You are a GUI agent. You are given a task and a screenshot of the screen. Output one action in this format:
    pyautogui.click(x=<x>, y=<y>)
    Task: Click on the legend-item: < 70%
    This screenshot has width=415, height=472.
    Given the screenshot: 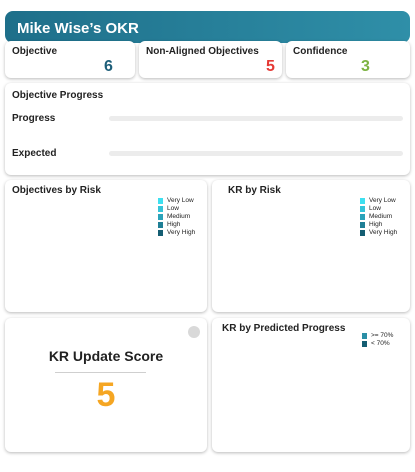 What is the action you would take?
    pyautogui.click(x=377, y=344)
    